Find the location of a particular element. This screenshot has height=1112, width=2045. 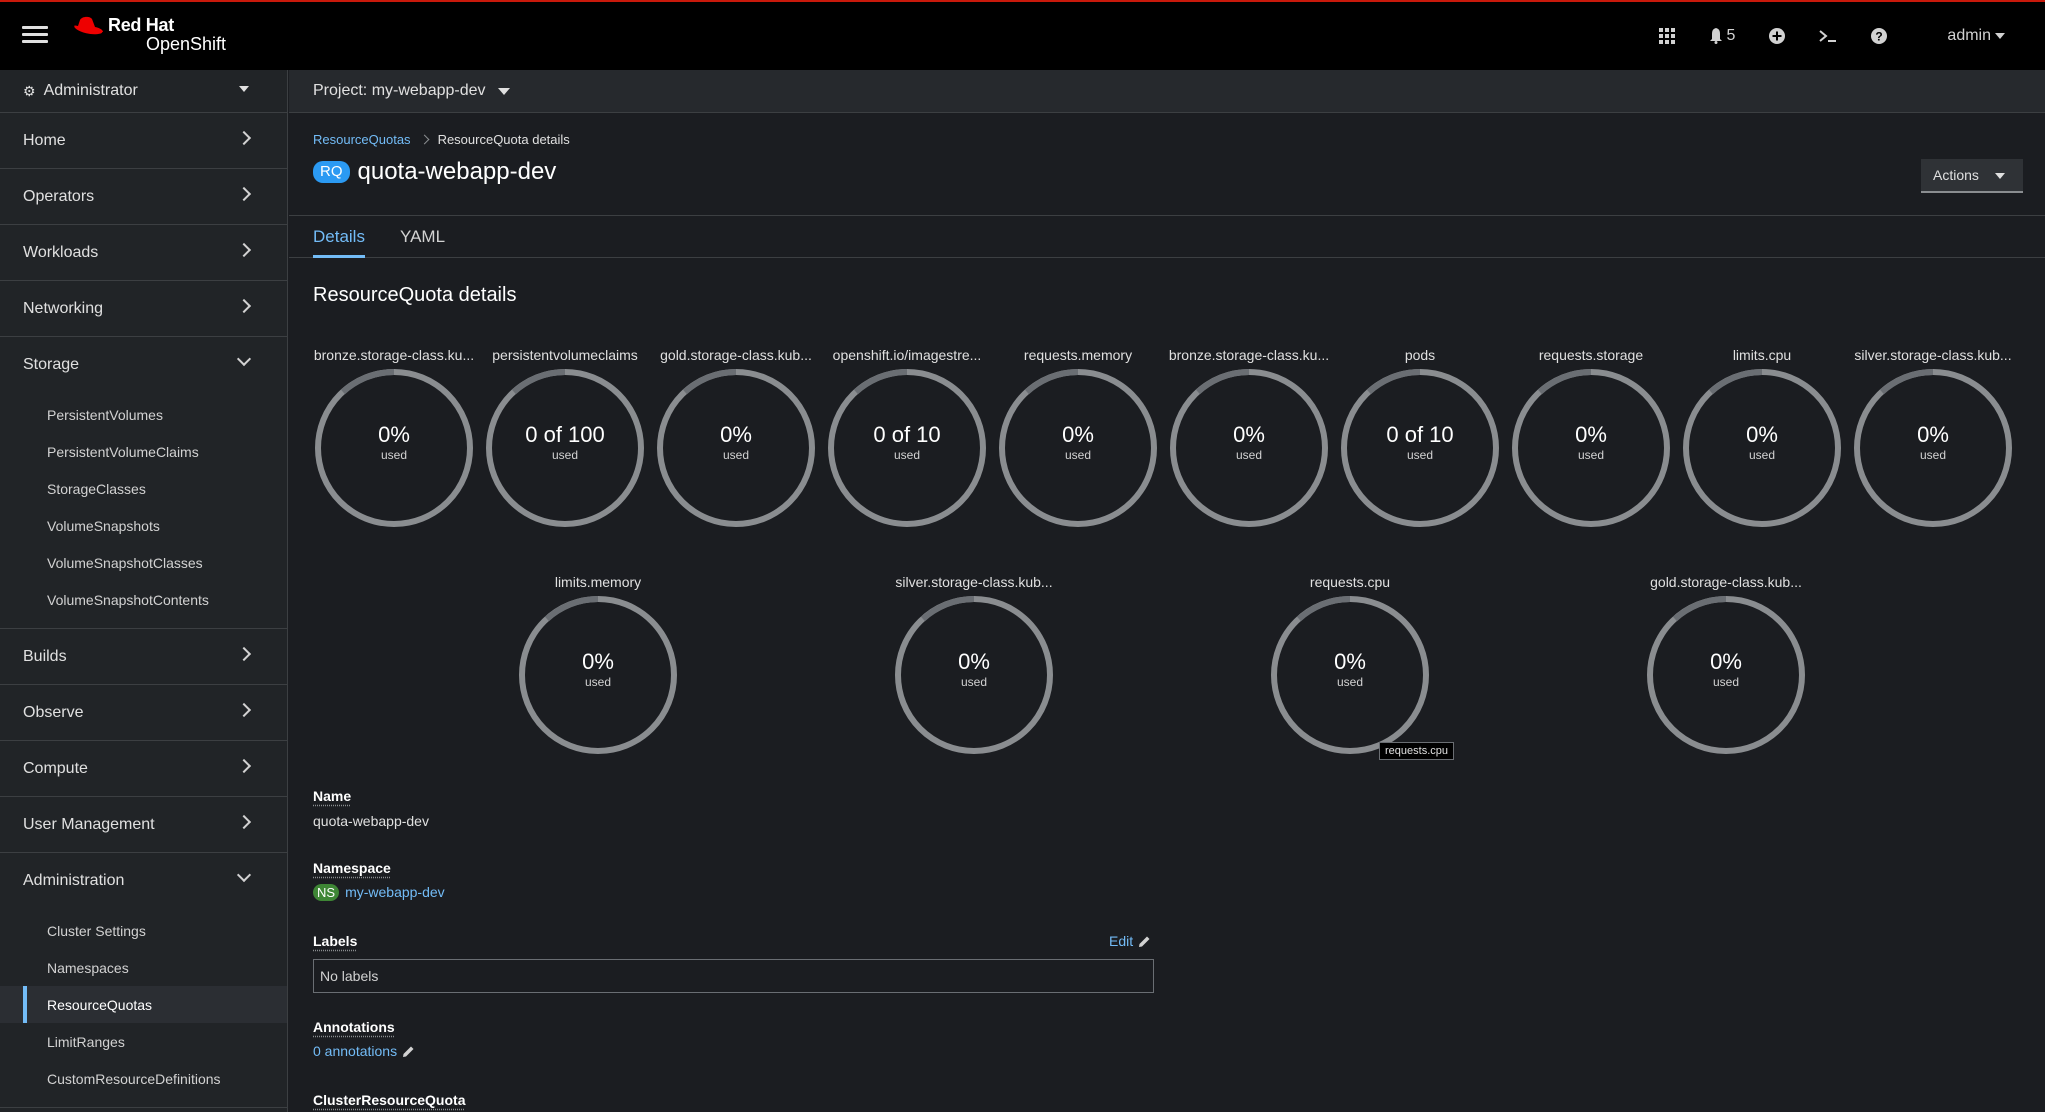

nav-workloads: Workloads is located at coordinates (143, 252).